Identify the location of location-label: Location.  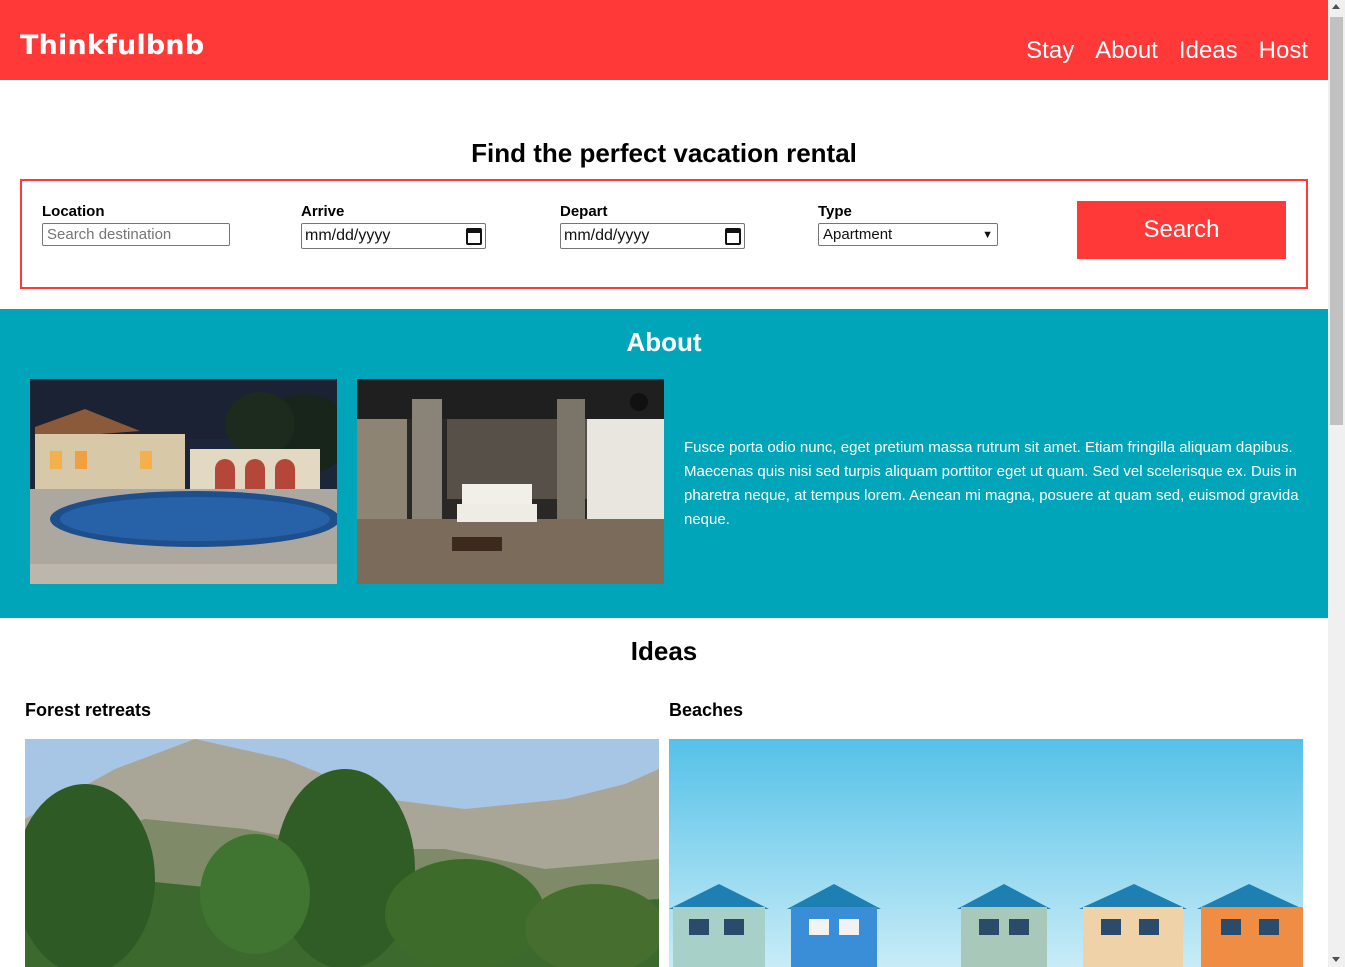
(73, 211).